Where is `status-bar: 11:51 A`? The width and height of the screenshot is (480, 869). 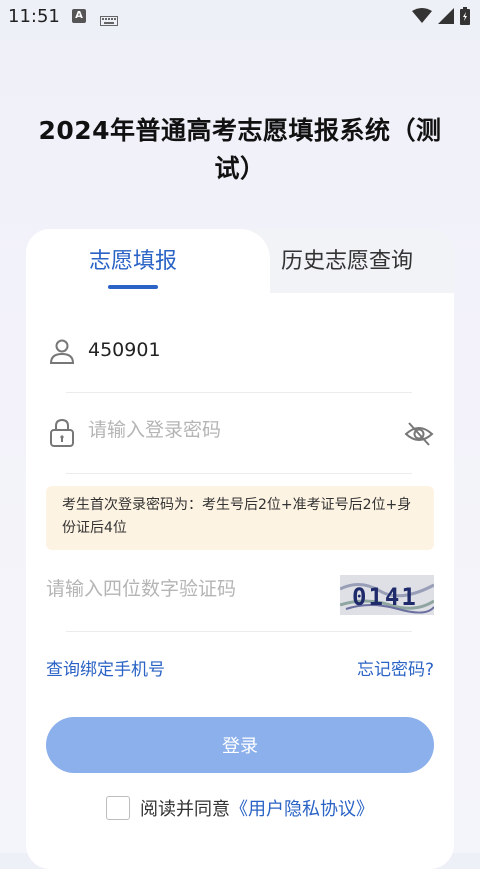
status-bar: 11:51 A is located at coordinates (240, 16).